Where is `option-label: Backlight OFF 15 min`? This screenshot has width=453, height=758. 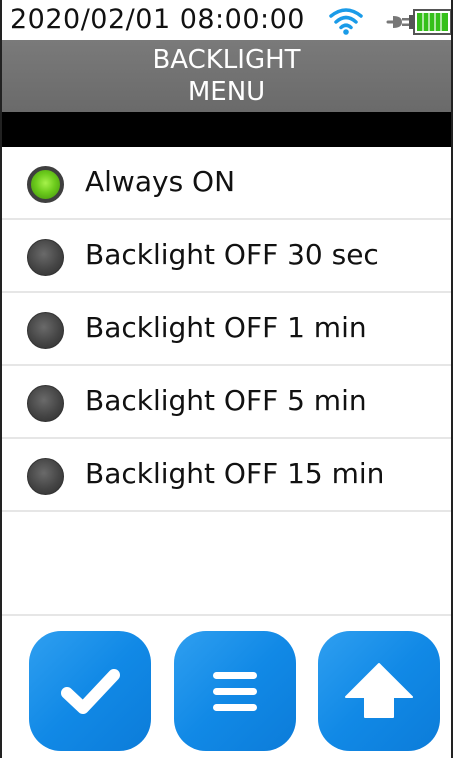 option-label: Backlight OFF 15 min is located at coordinates (235, 473).